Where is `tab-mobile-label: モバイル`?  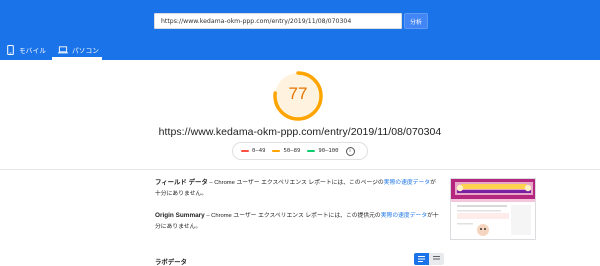 tab-mobile-label: モバイル is located at coordinates (33, 51).